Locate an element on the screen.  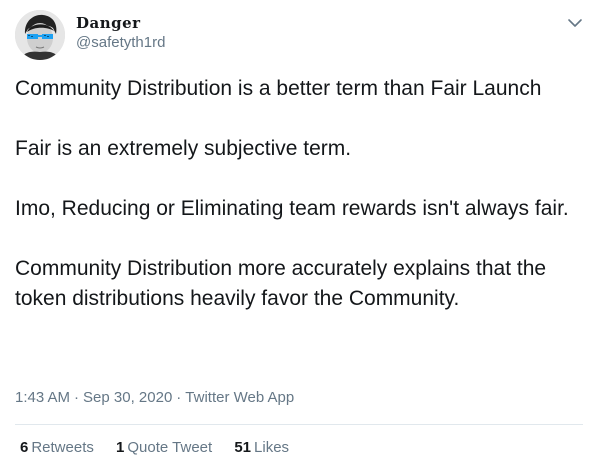
retweets-stat: 6 Retweets is located at coordinates (57, 447).